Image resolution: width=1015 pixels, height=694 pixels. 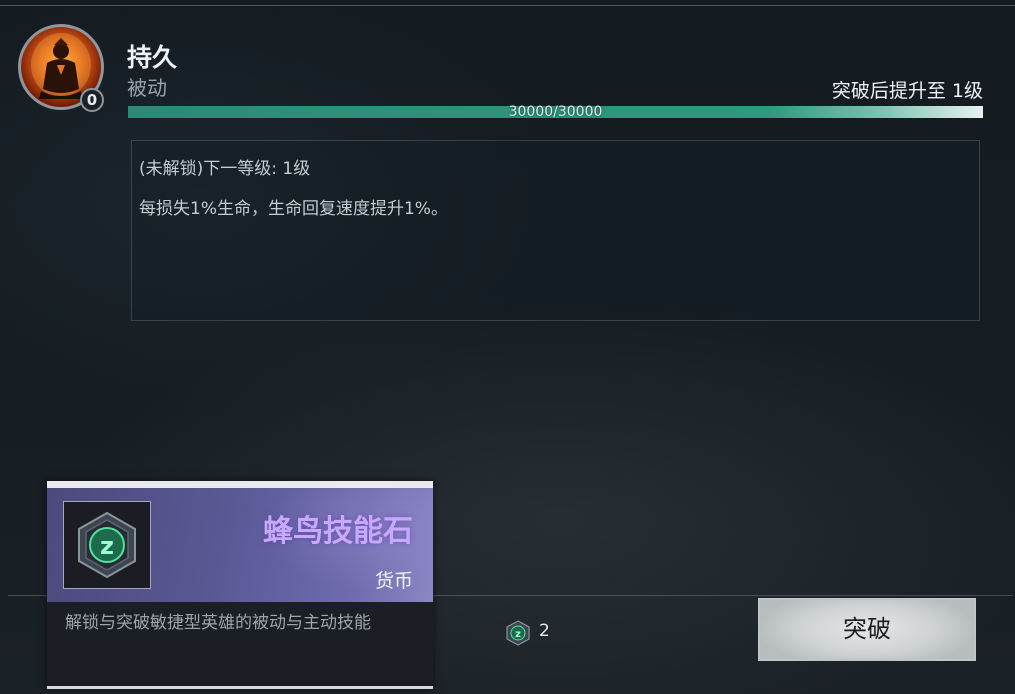 I want to click on skill-name: 持久, so click(x=152, y=57).